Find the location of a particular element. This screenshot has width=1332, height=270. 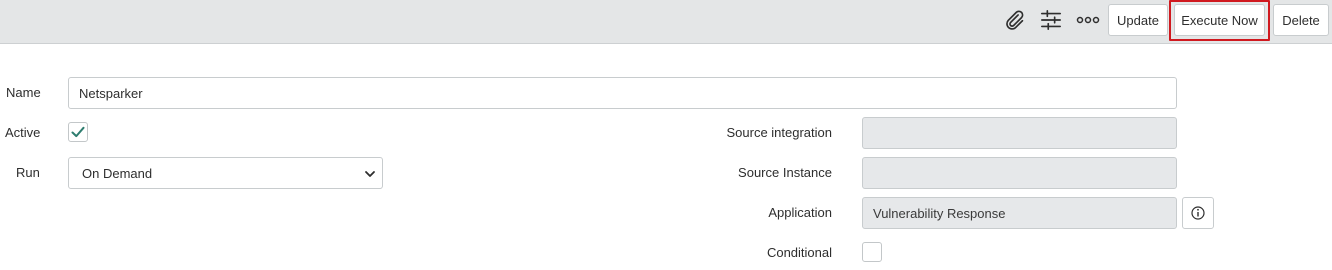

conditional-label: Conditional is located at coordinates (799, 252).